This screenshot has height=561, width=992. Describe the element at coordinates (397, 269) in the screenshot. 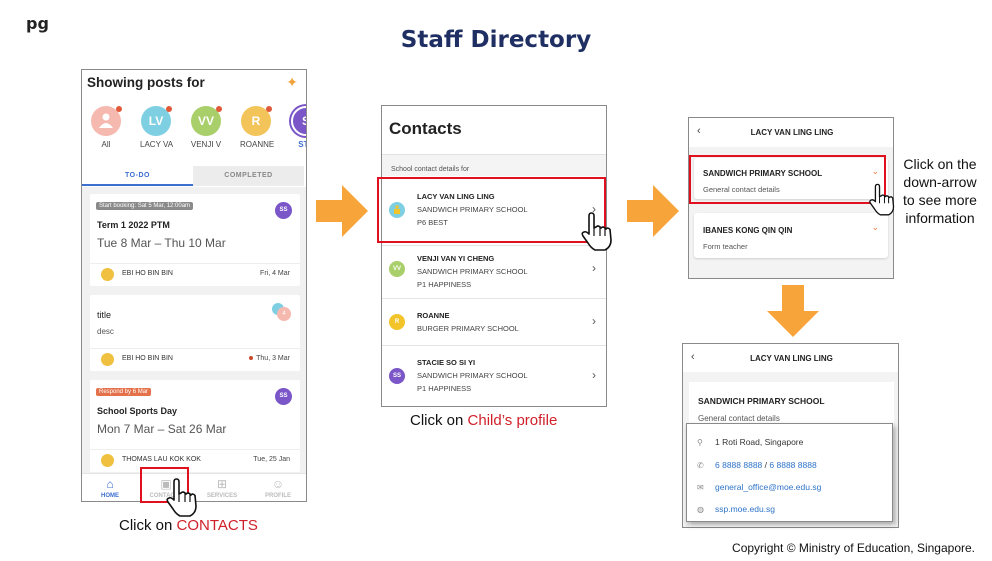

I see `contact-avatar: VV` at that location.